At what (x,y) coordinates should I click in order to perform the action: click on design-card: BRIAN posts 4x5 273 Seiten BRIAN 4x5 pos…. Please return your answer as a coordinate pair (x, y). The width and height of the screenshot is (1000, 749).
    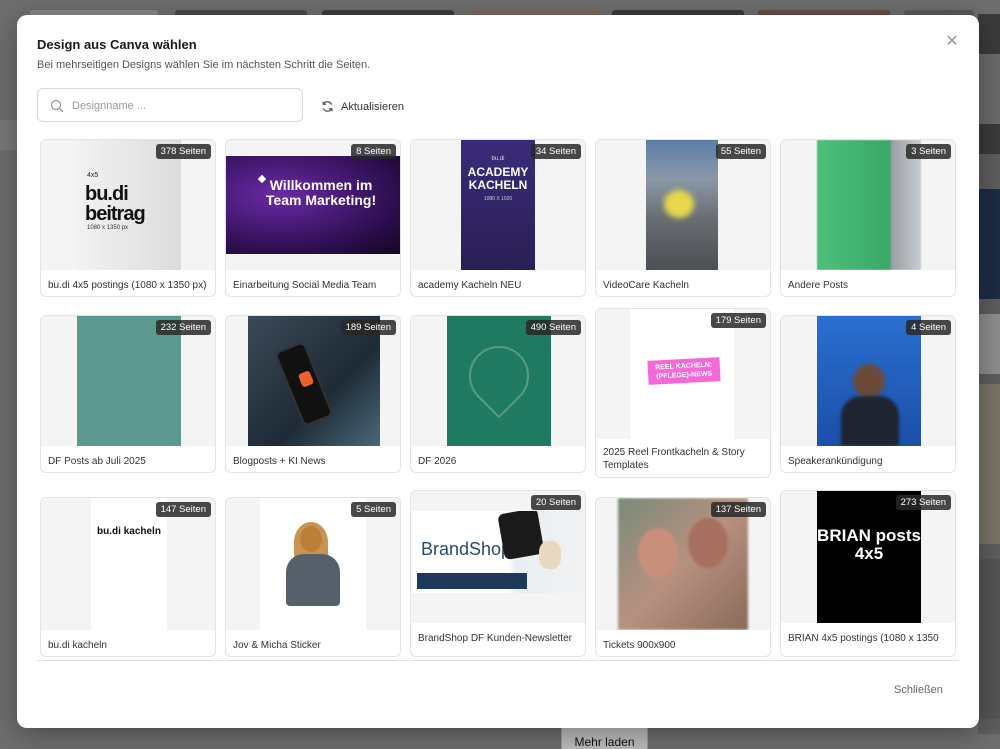
    Looking at the image, I should click on (868, 573).